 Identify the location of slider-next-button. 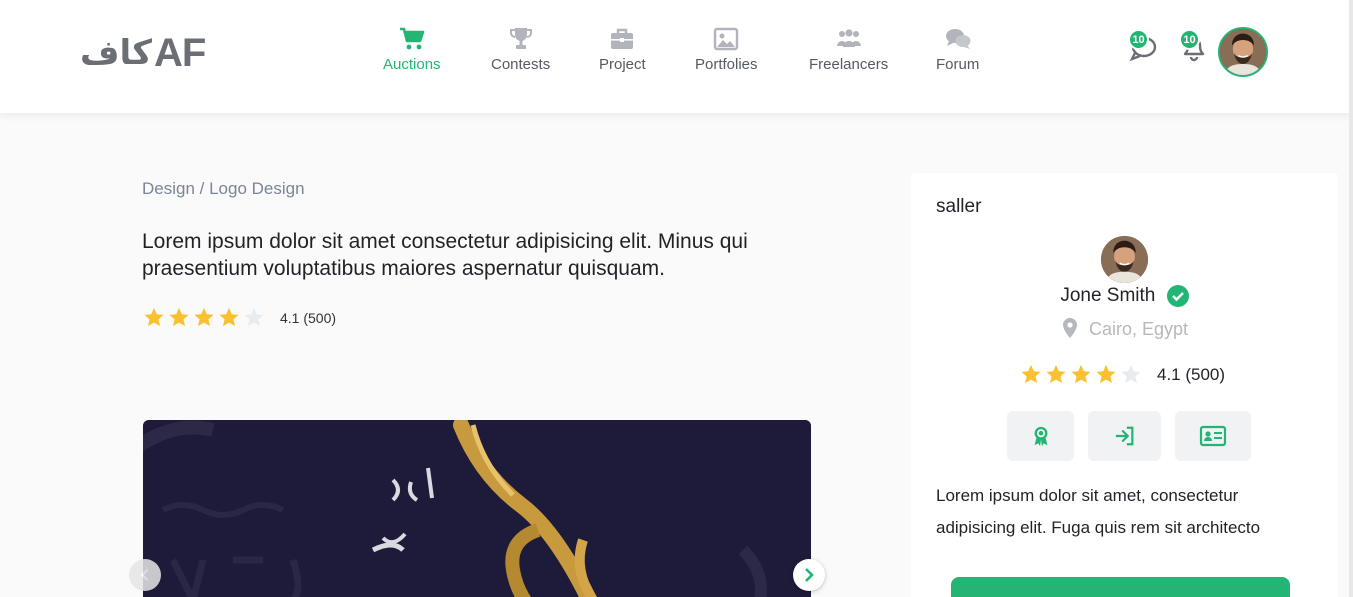
(809, 575).